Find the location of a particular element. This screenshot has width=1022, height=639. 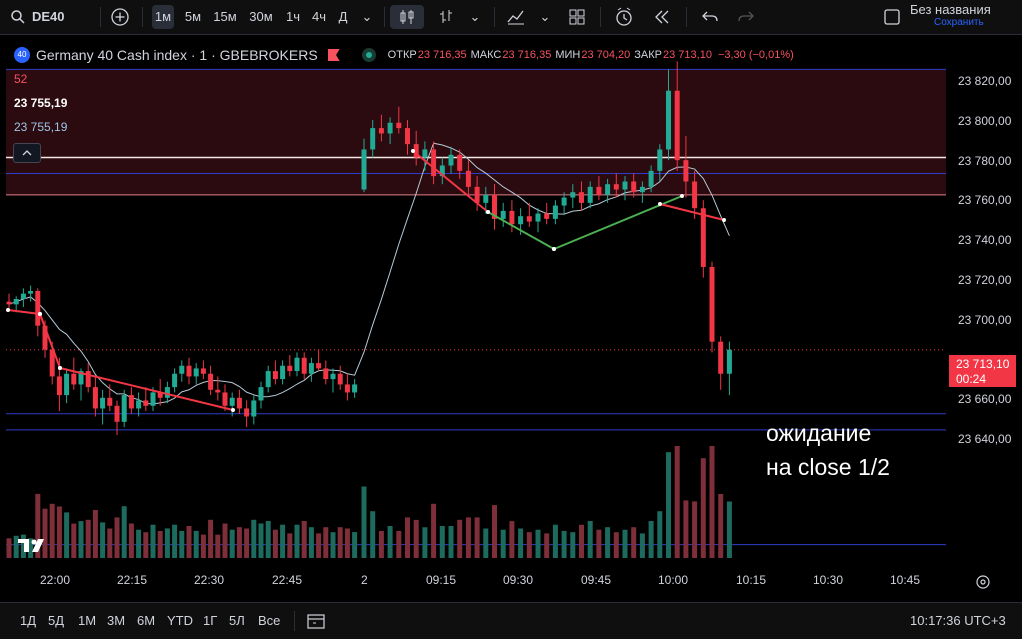

symbol-badge-icon: 40 is located at coordinates (22, 55).